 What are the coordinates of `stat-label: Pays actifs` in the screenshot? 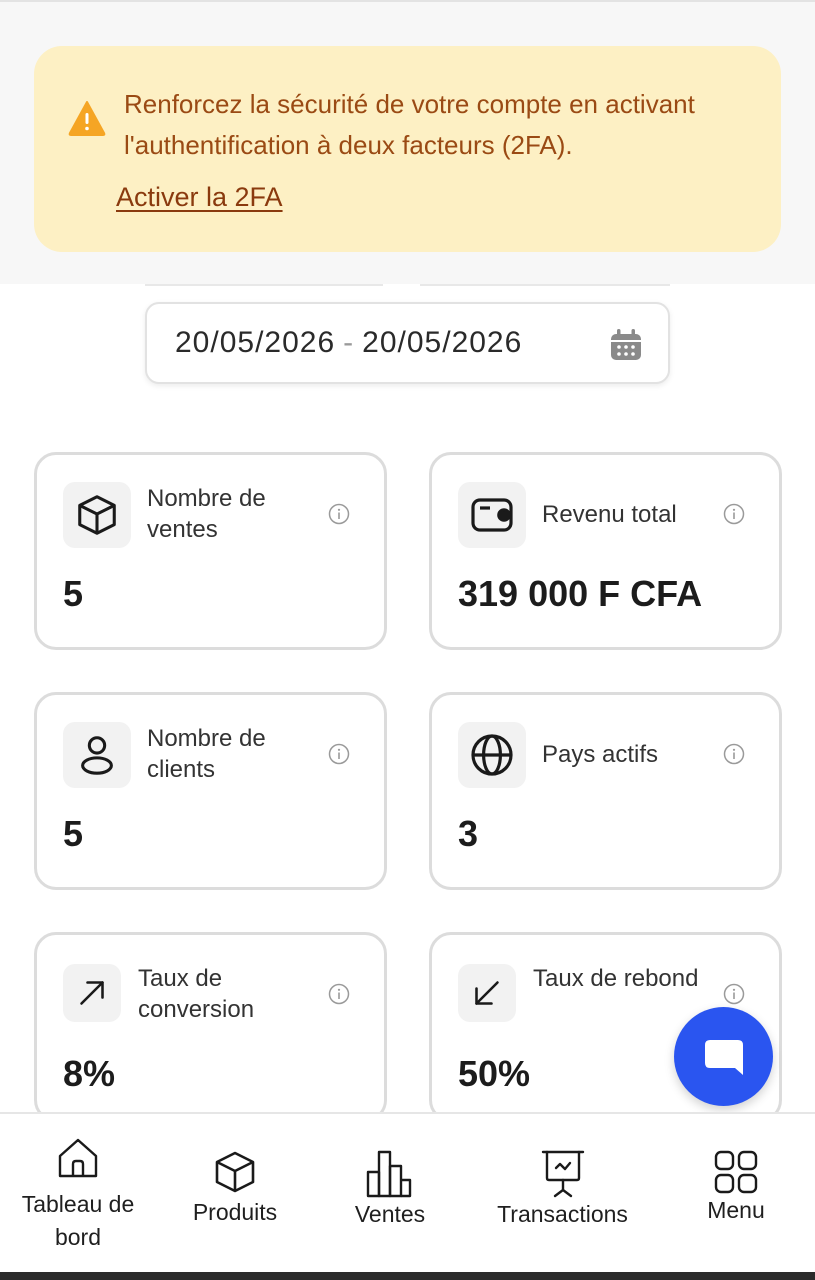 It's located at (600, 754).